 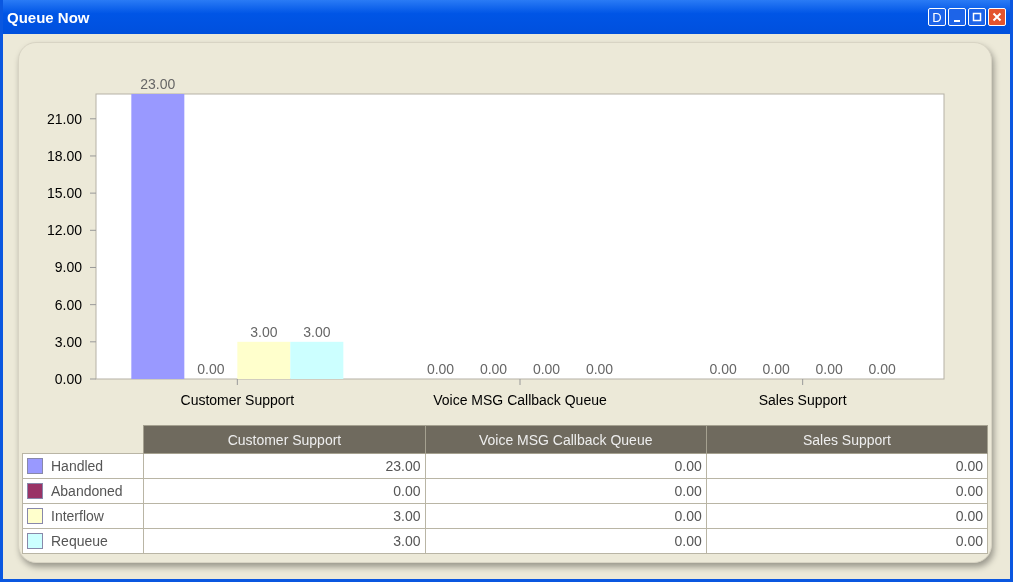 I want to click on minimize-button, so click(x=957, y=17).